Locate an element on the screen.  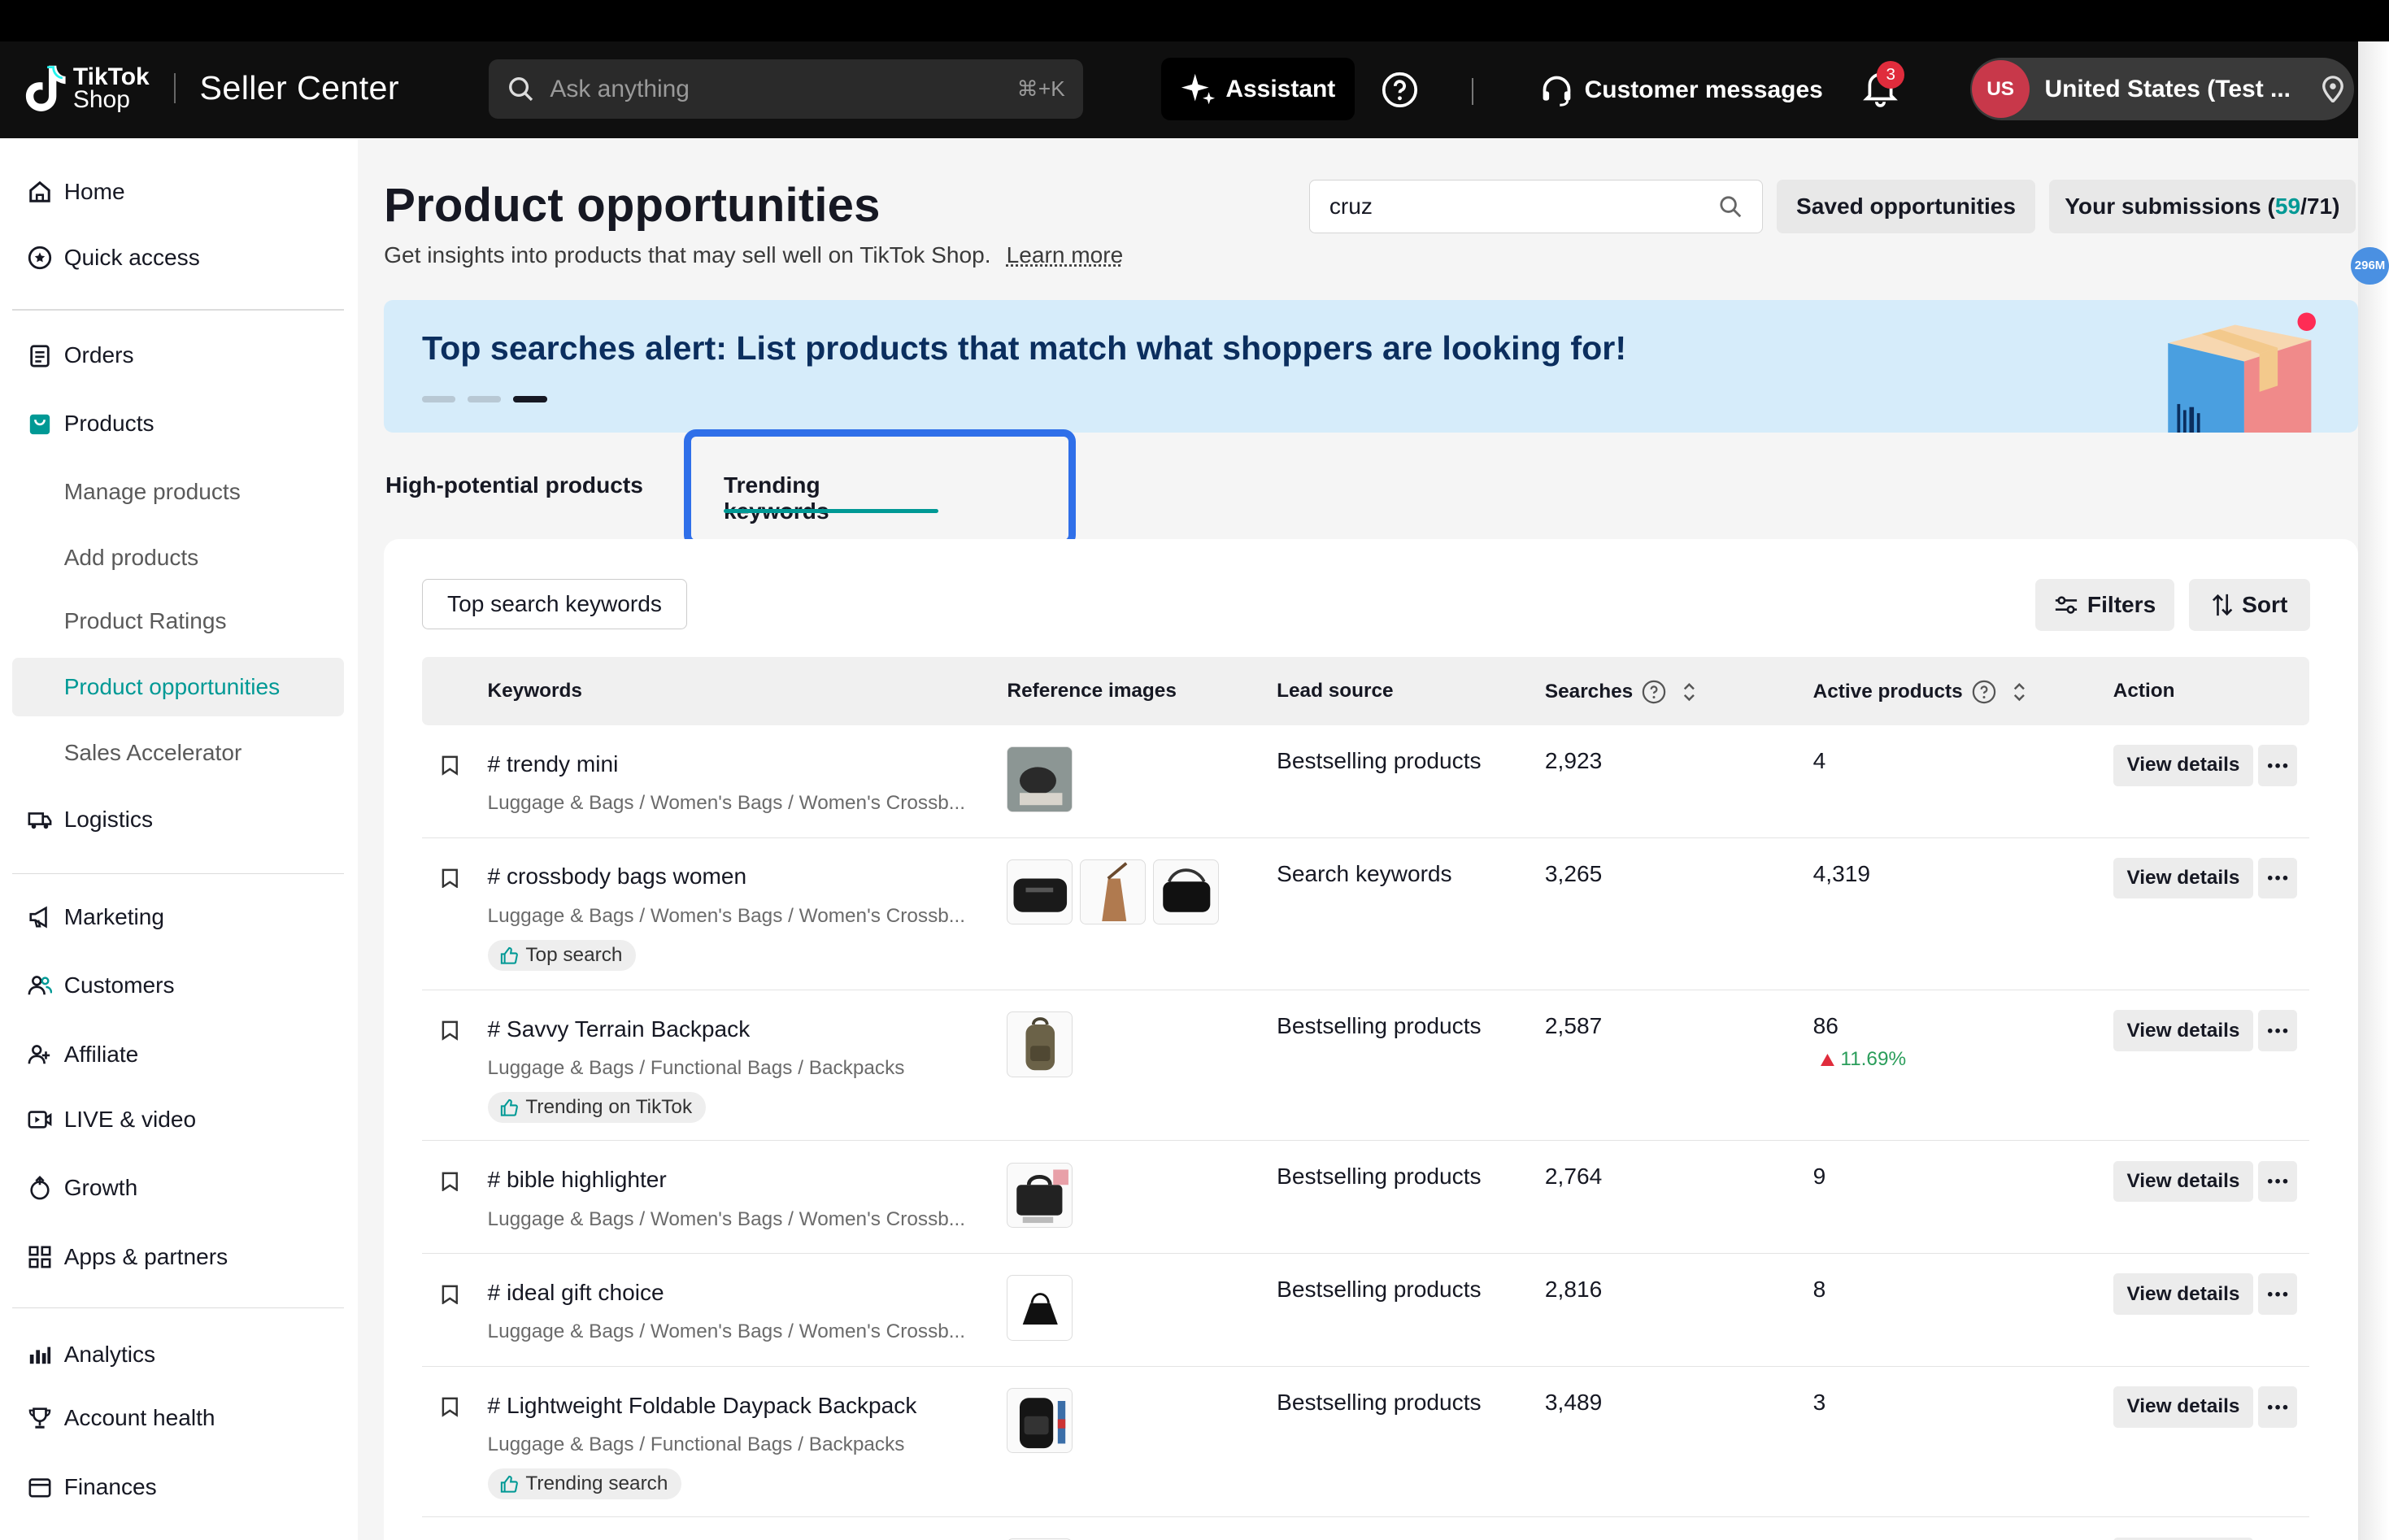
home-icon is located at coordinates (39, 191).